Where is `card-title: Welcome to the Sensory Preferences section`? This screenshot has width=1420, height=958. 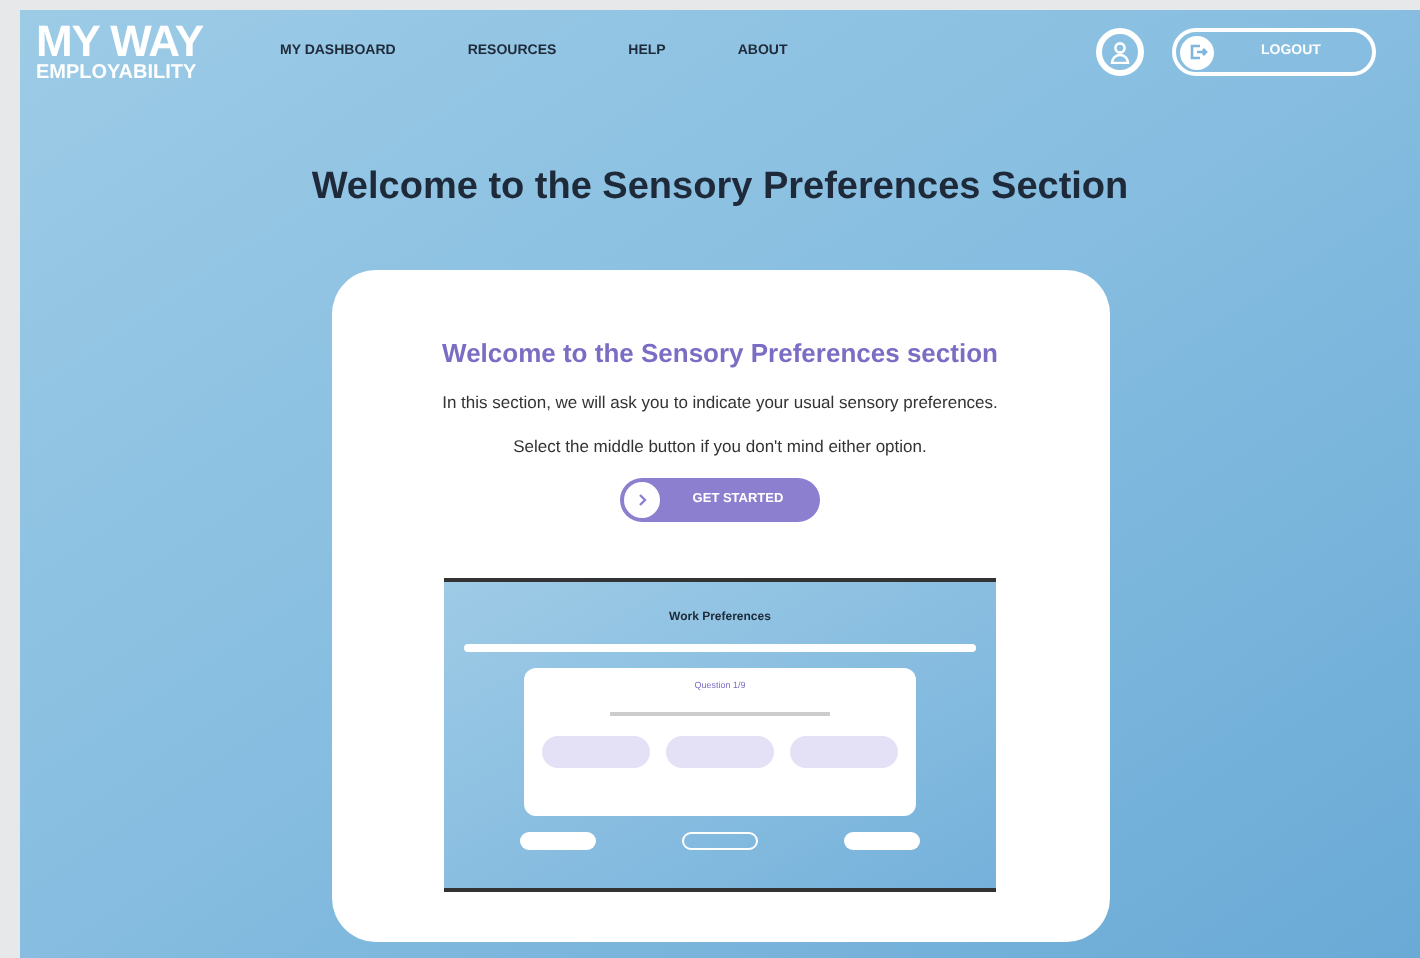 card-title: Welcome to the Sensory Preferences section is located at coordinates (720, 353).